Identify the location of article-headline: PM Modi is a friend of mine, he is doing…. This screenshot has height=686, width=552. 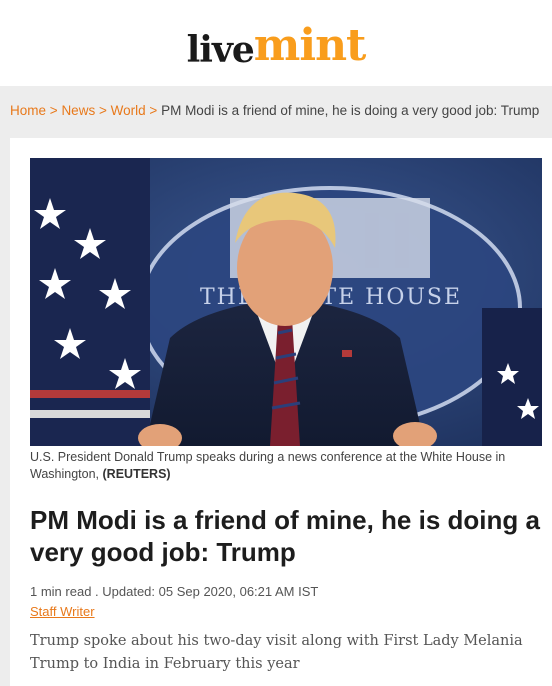
(285, 536).